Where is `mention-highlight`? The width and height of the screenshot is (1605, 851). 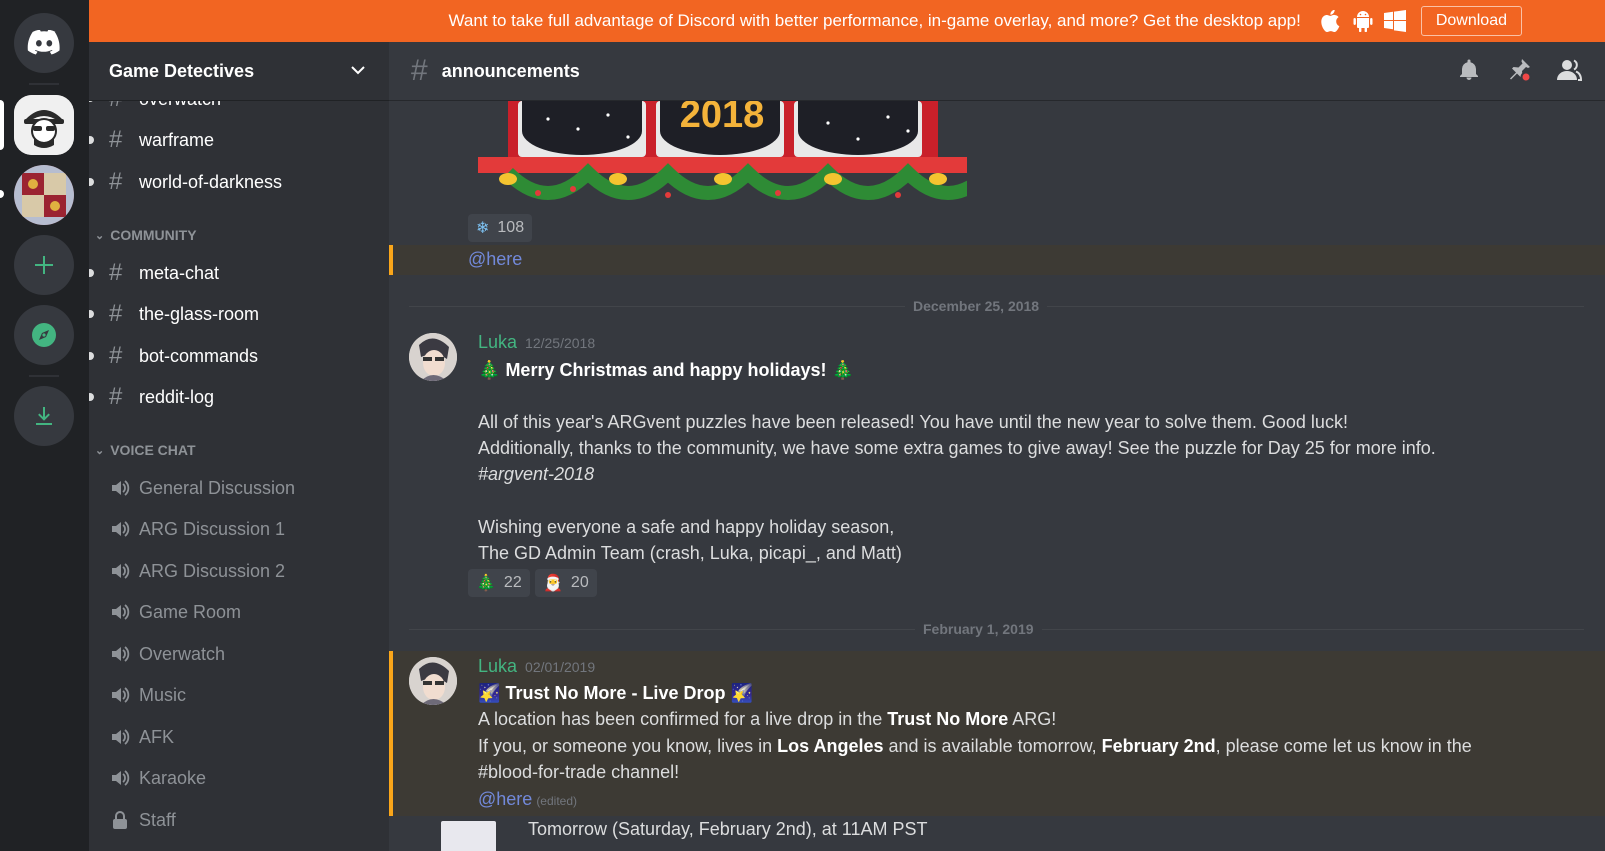
mention-highlight is located at coordinates (997, 260).